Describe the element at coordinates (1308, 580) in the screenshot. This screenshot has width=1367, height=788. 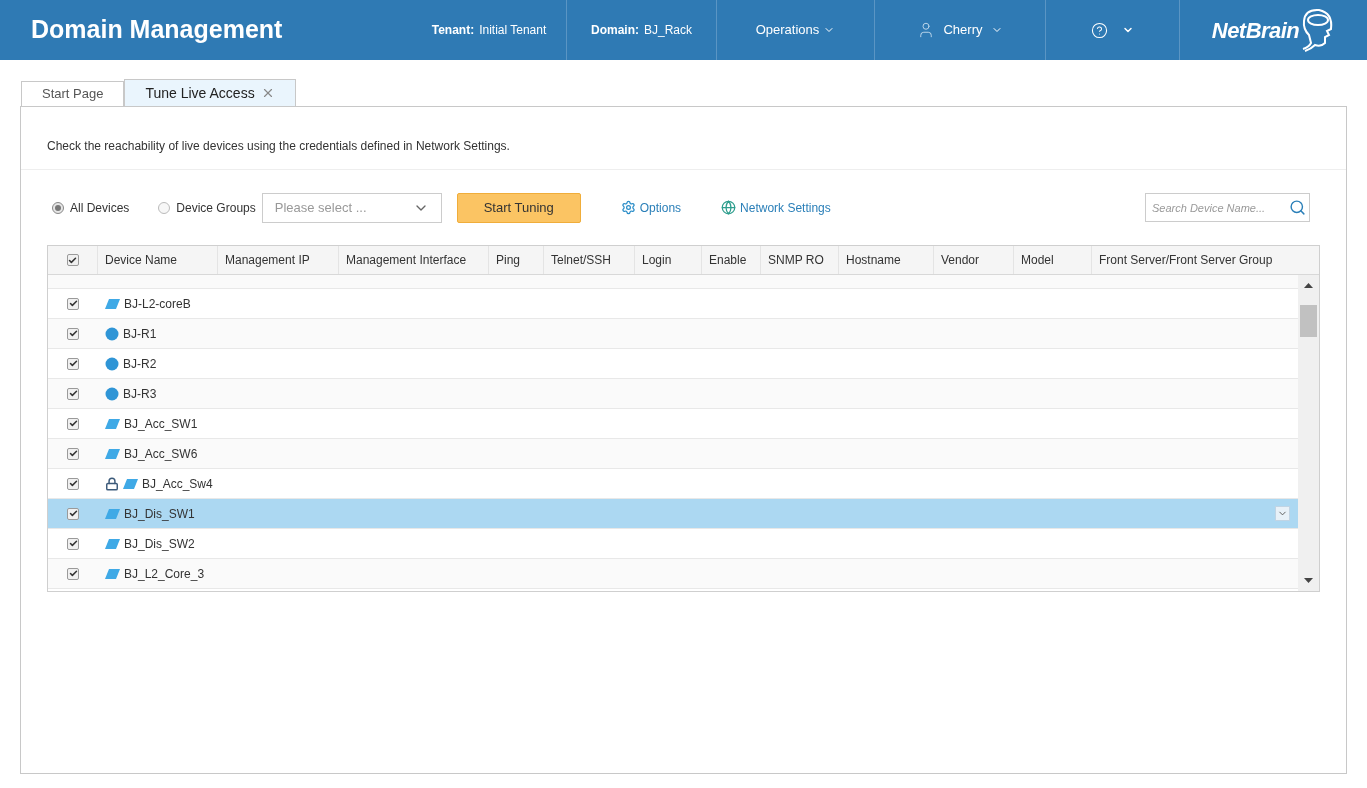
I see `scroll-down-icon` at that location.